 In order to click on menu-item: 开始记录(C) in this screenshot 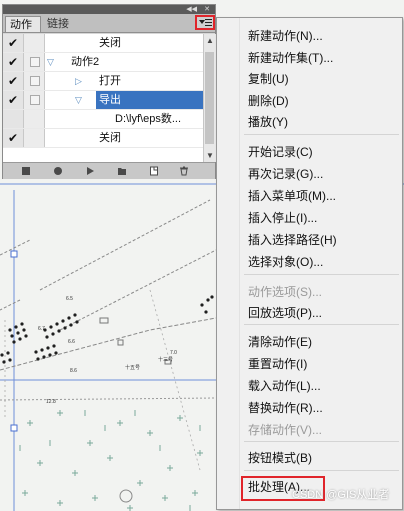, I will do `click(280, 152)`.